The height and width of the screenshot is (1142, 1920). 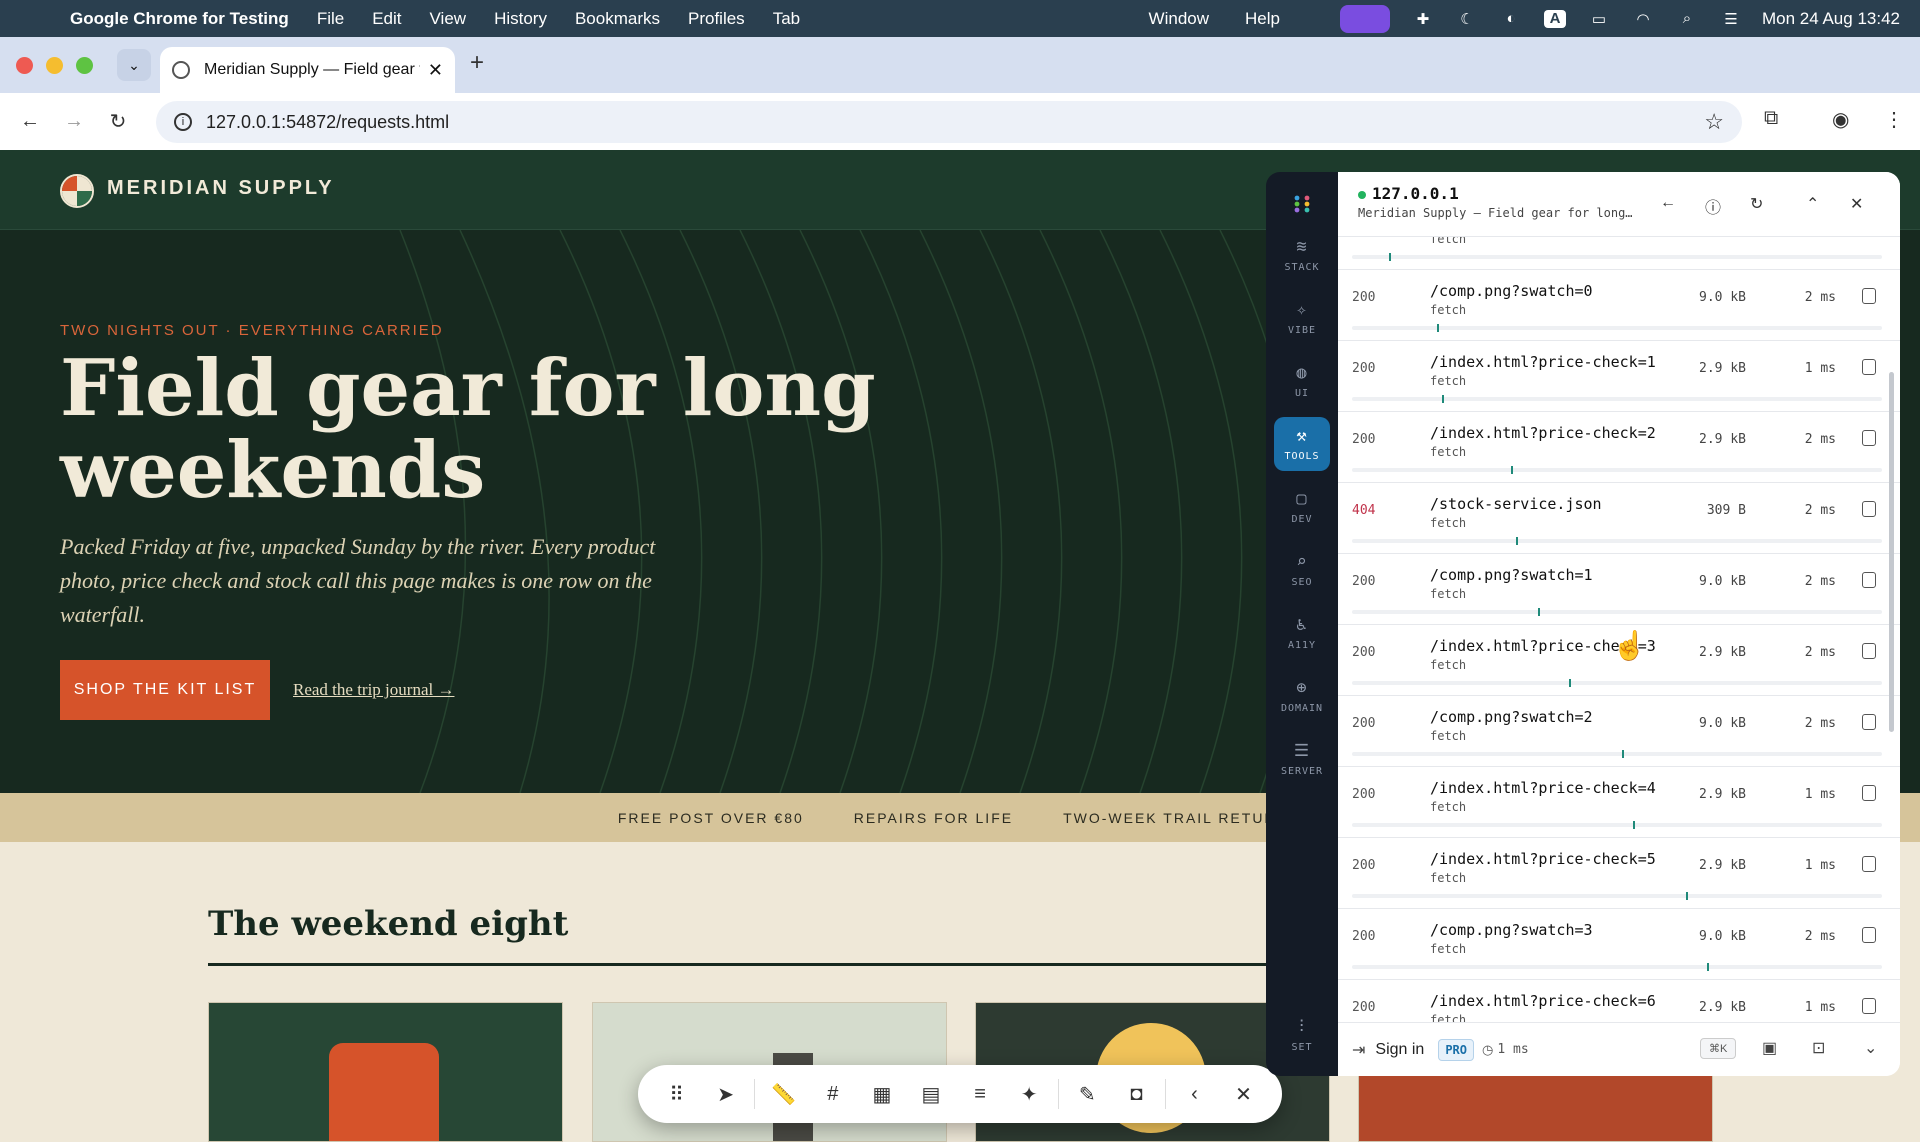 What do you see at coordinates (1302, 696) in the screenshot?
I see `rail-domain: ⊕ DOMAIN` at bounding box center [1302, 696].